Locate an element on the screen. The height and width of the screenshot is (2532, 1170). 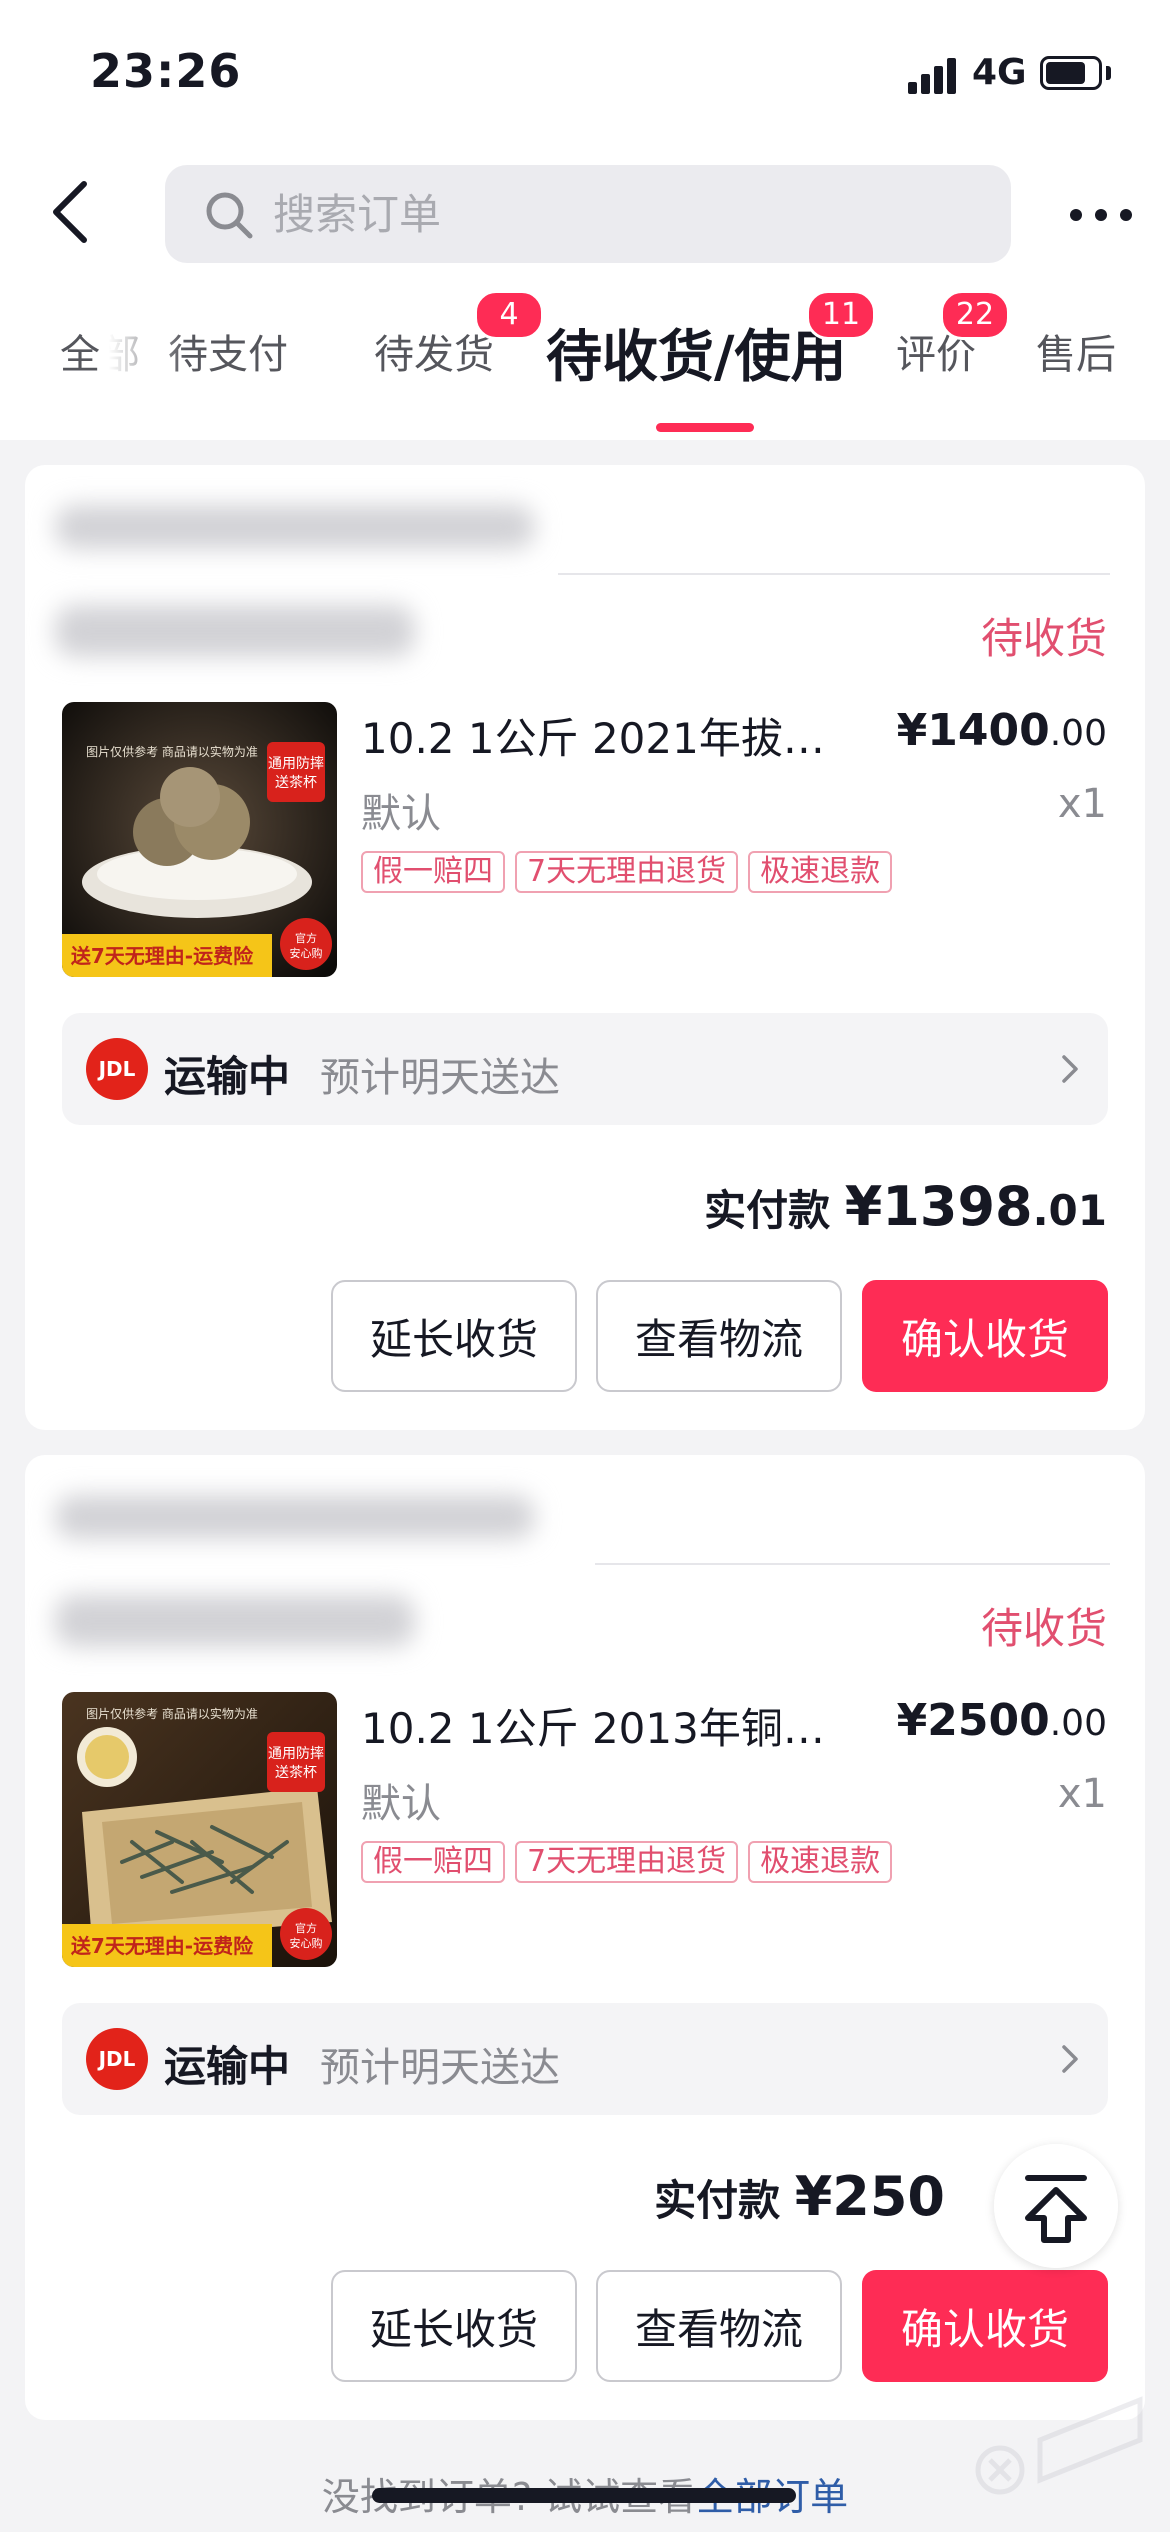
paid-value: ¥1398 is located at coordinates (938, 1206).